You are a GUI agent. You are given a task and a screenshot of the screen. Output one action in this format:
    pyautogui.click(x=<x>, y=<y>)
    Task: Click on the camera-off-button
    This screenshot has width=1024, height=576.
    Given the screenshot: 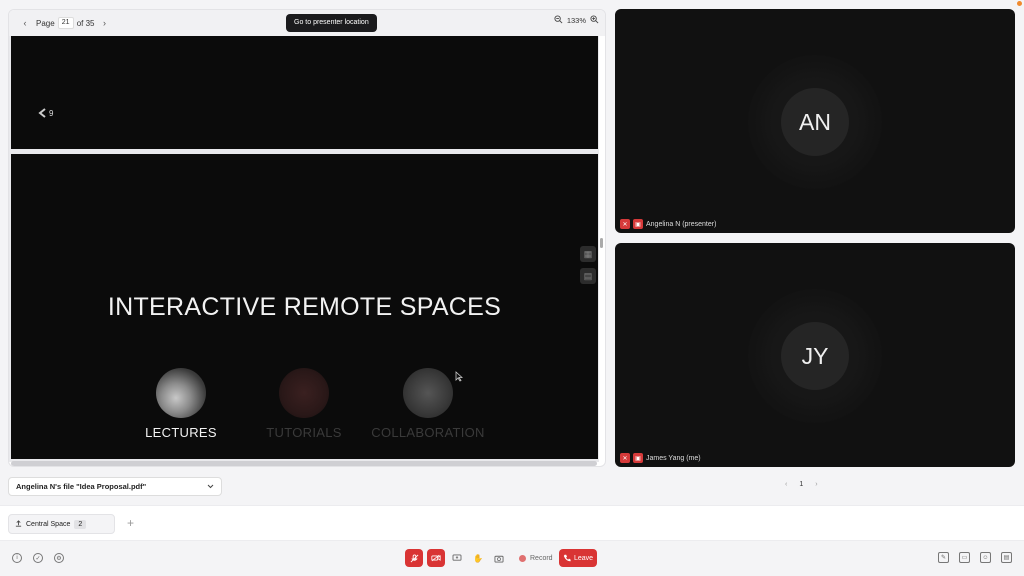 What is the action you would take?
    pyautogui.click(x=436, y=558)
    